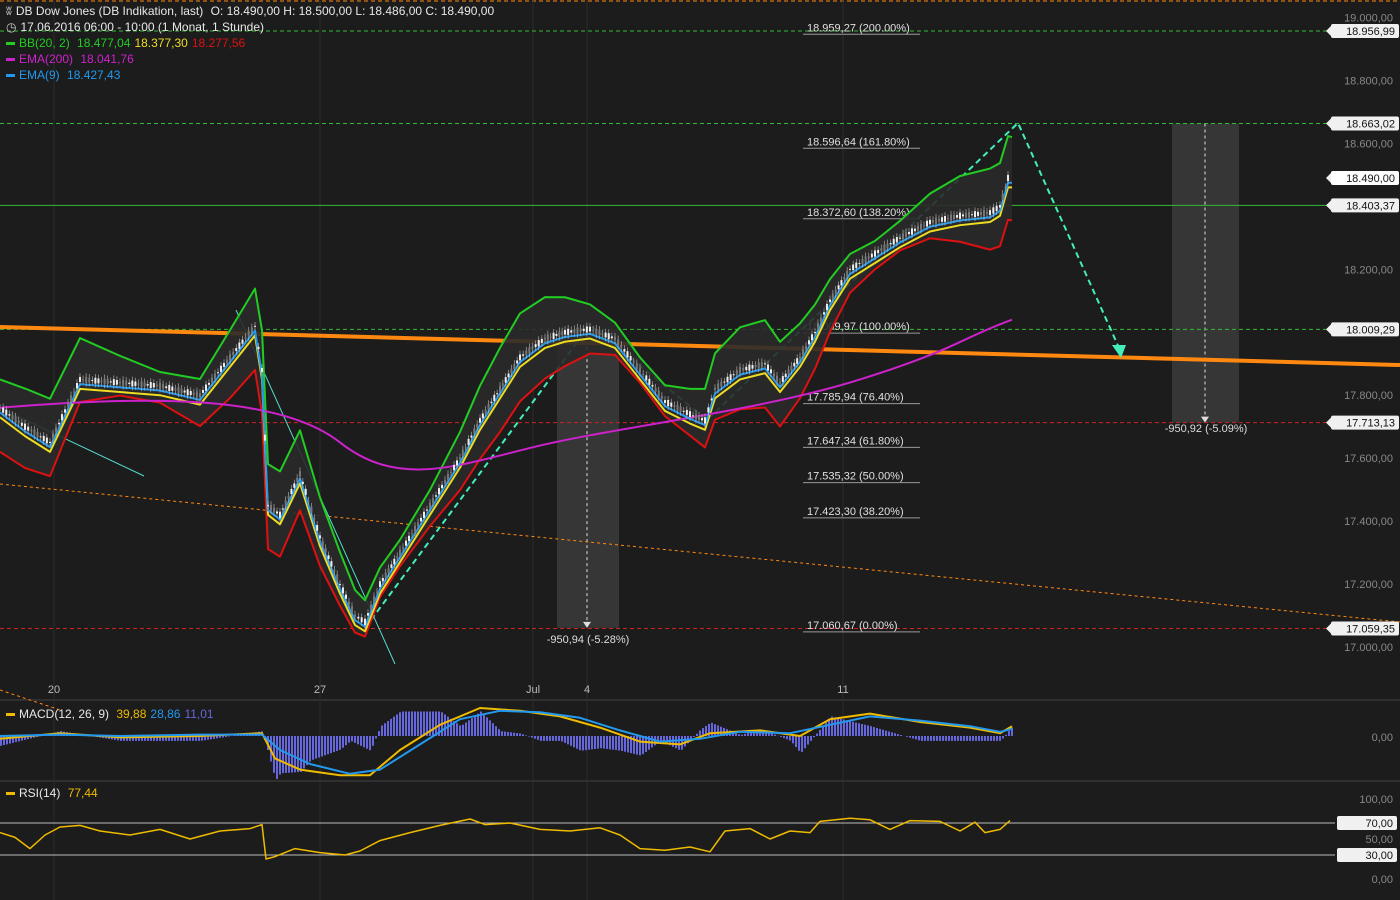 The image size is (1400, 900). Describe the element at coordinates (54, 793) in the screenshot. I see `legend-rsi: RSI(14) 77,44` at that location.